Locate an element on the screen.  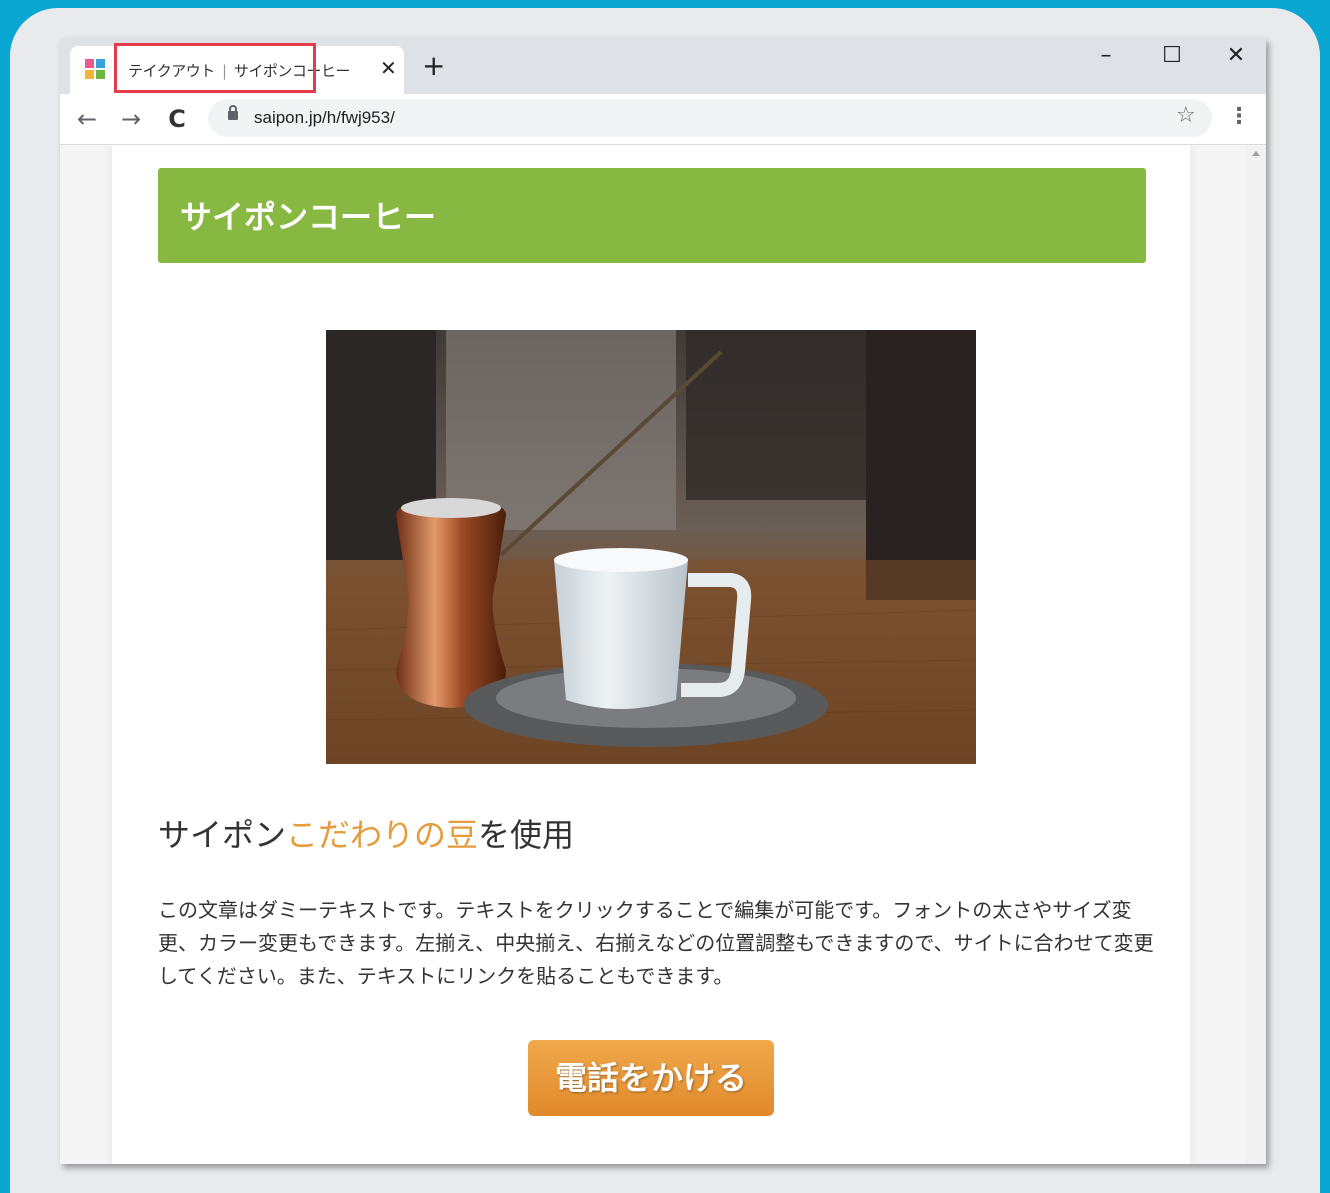
section-headline: サイポンこだわりの豆を使用 is located at coordinates (366, 833).